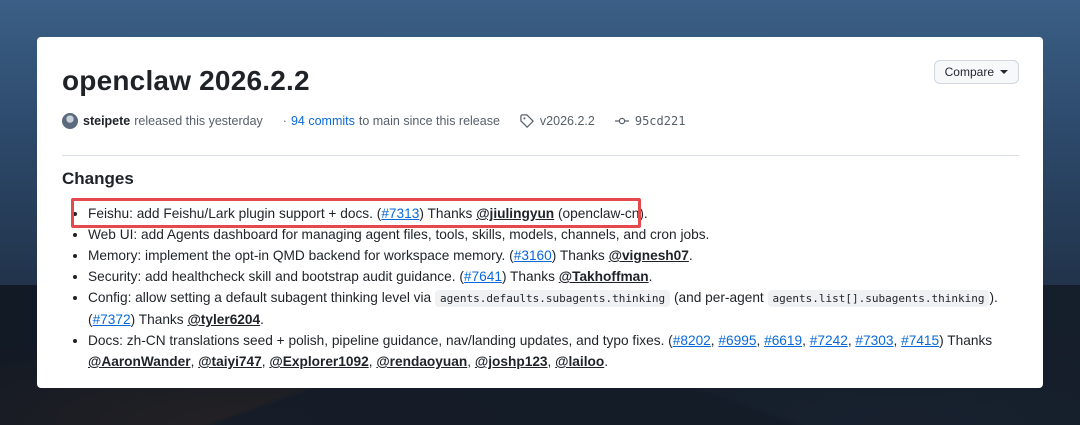 Image resolution: width=1080 pixels, height=425 pixels. What do you see at coordinates (567, 121) in the screenshot?
I see `release-tag: v2026.2.2` at bounding box center [567, 121].